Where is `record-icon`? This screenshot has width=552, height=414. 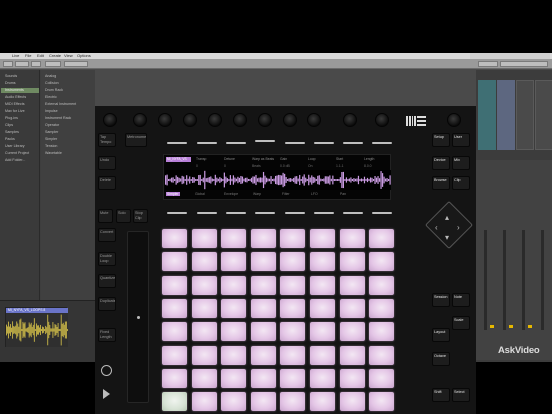
record-icon is located at coordinates (106, 370).